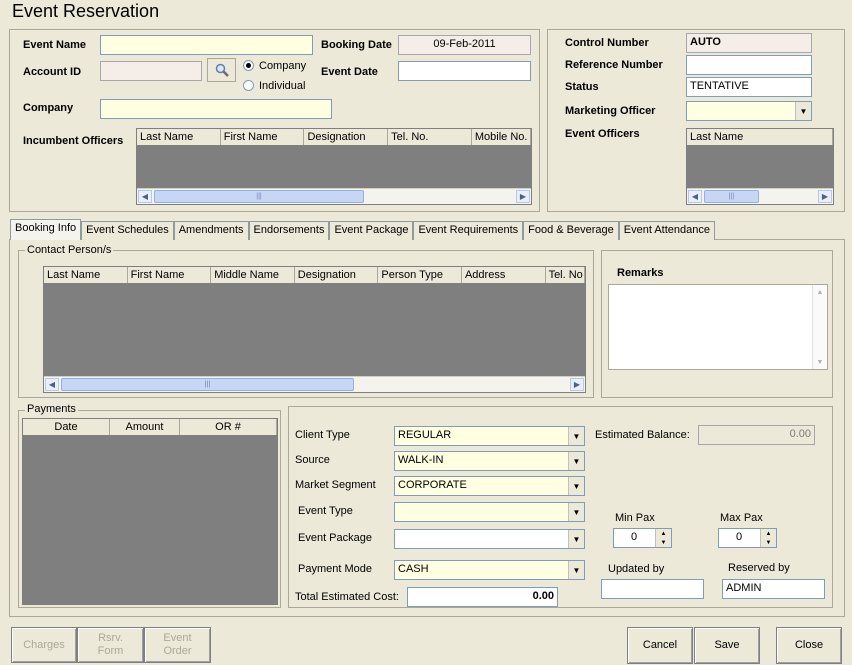 This screenshot has width=852, height=665. I want to click on vertical-scrollbar: ▲ ▼, so click(819, 327).